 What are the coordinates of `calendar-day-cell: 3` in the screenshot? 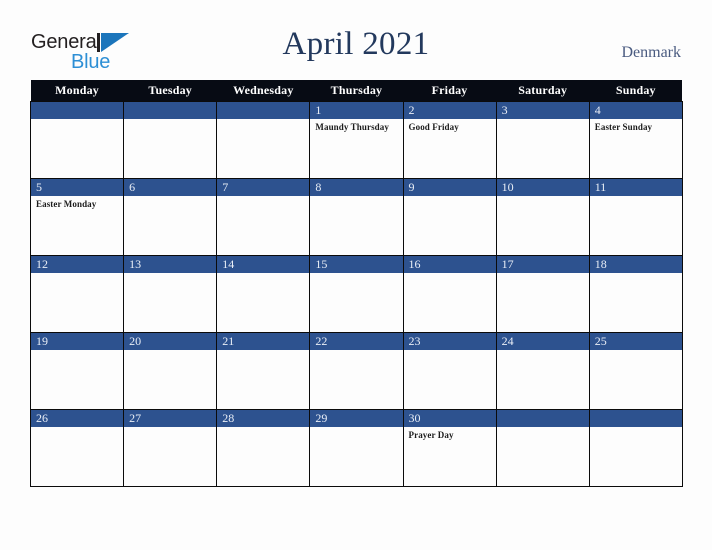 It's located at (542, 140).